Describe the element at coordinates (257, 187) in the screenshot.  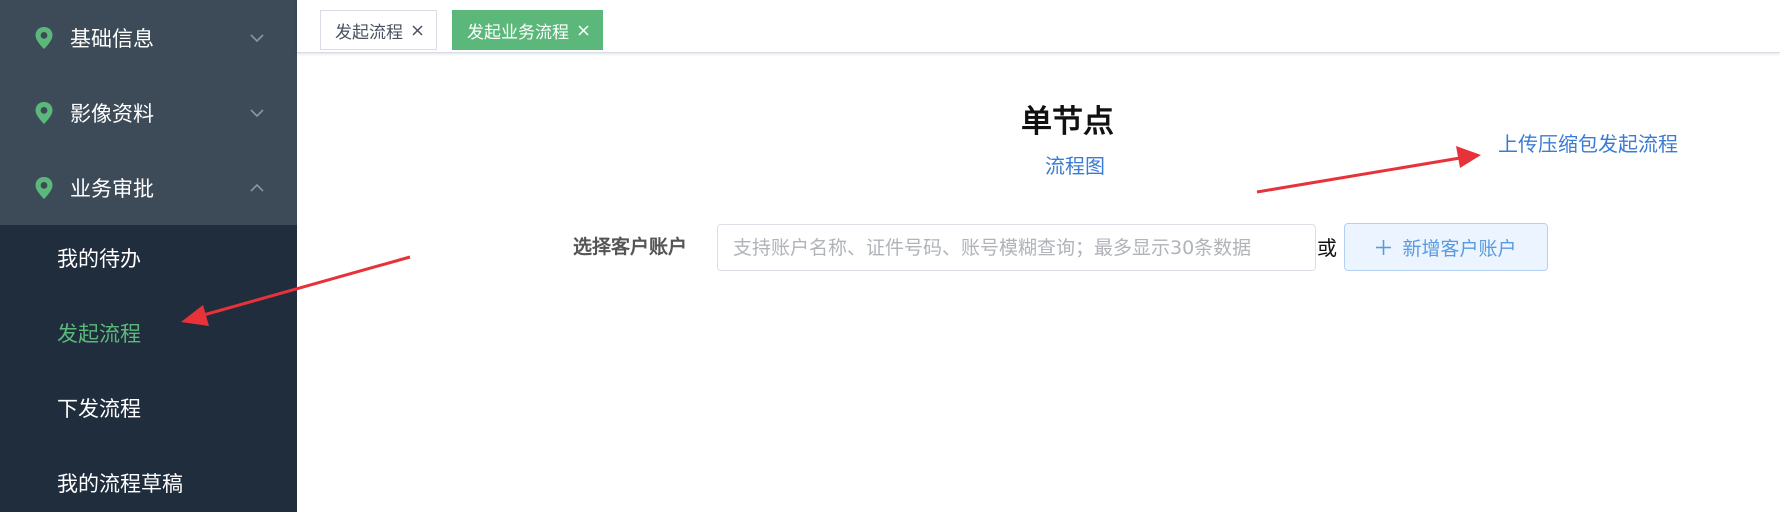
I see `chevron-up-icon` at that location.